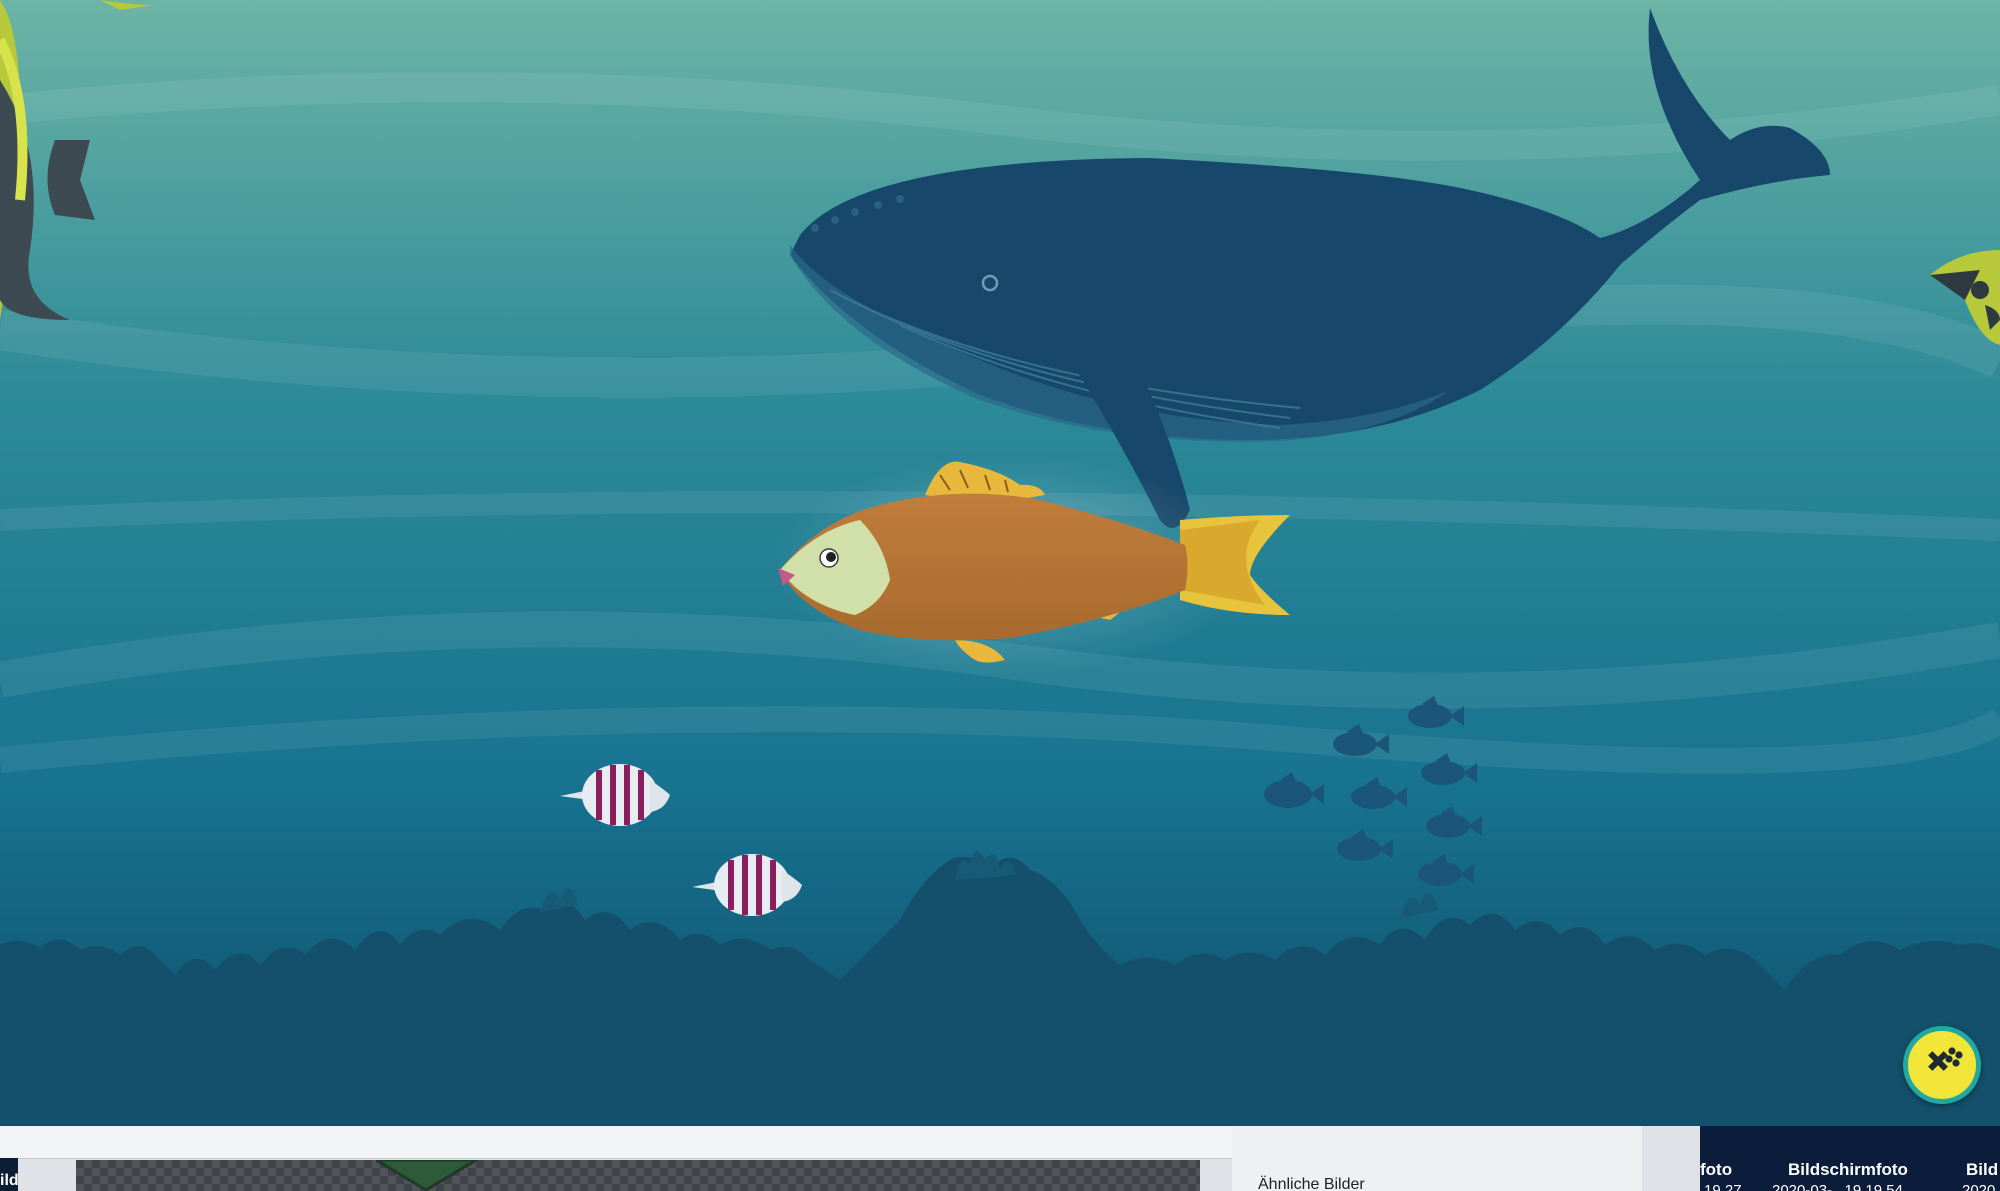  I want to click on desktop-file-fragment: ild, so click(9, 1174).